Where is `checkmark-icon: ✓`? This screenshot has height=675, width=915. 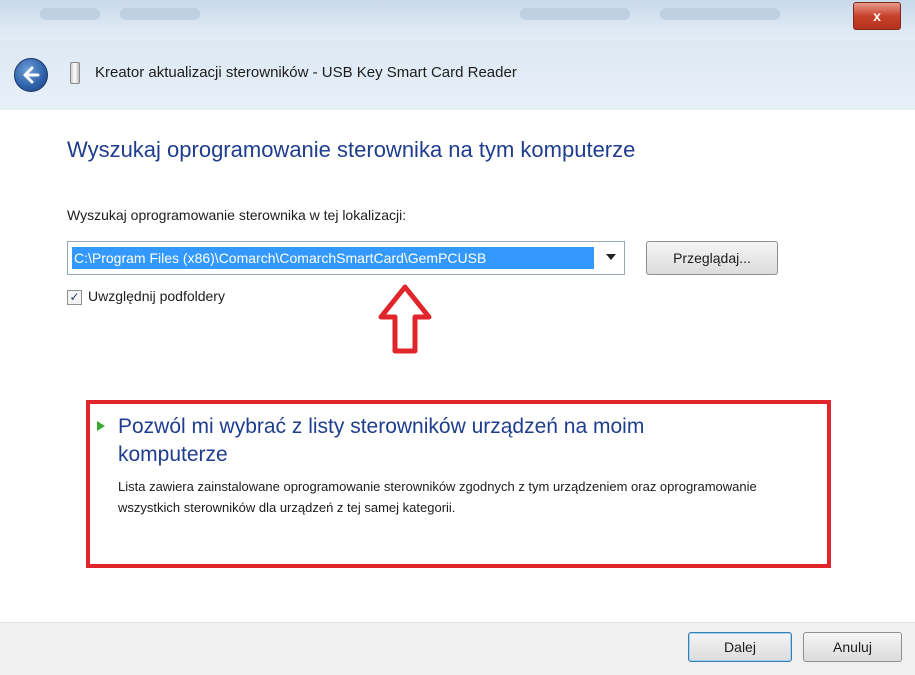
checkmark-icon: ✓ is located at coordinates (74, 297).